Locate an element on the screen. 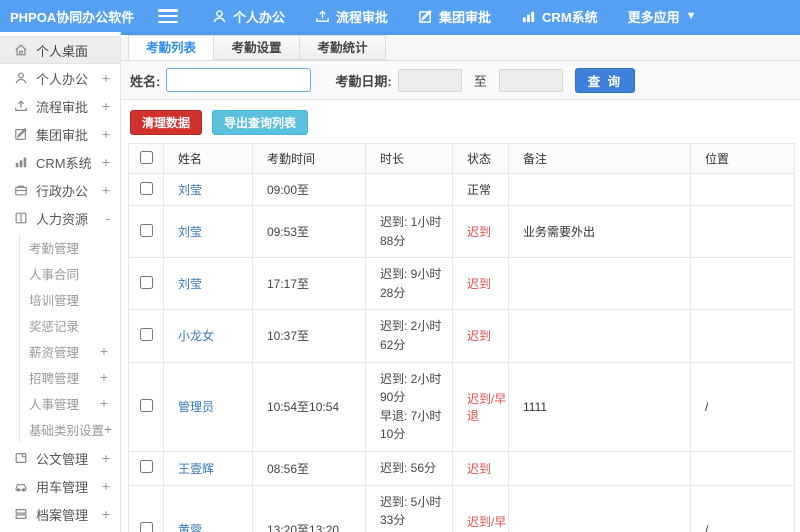  duration: 迟到: 2小时62分 is located at coordinates (409, 336).